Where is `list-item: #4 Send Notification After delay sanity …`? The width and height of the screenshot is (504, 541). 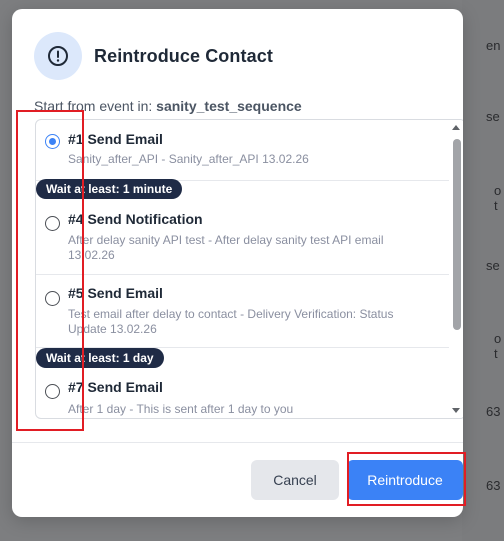 list-item: #4 Send Notification After delay sanity … is located at coordinates (244, 237).